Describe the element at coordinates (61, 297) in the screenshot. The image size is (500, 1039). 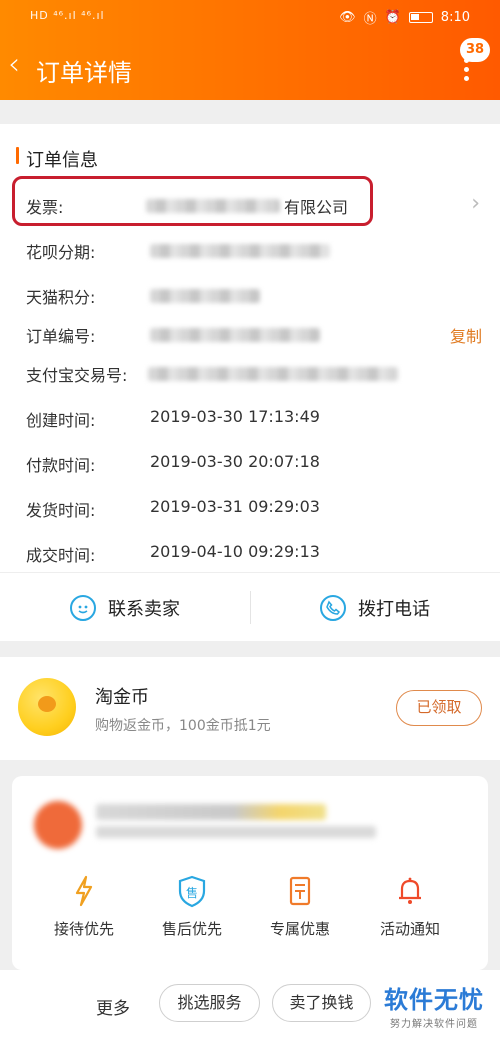
I see `points-label: 天猫积分:` at that location.